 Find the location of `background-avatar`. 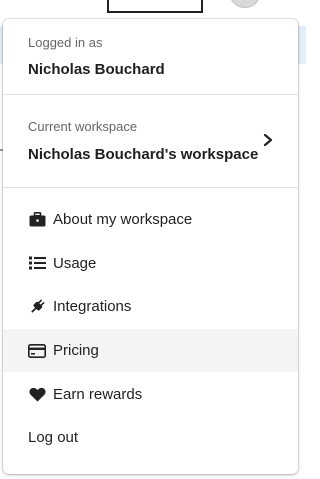

background-avatar is located at coordinates (245, 4).